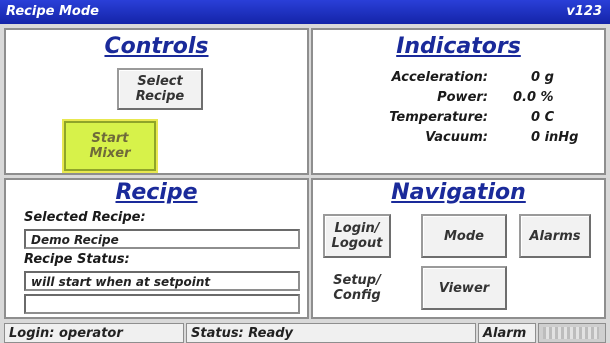 The image size is (610, 343). What do you see at coordinates (542, 77) in the screenshot?
I see `indicator-acceleration-value: 0 g` at bounding box center [542, 77].